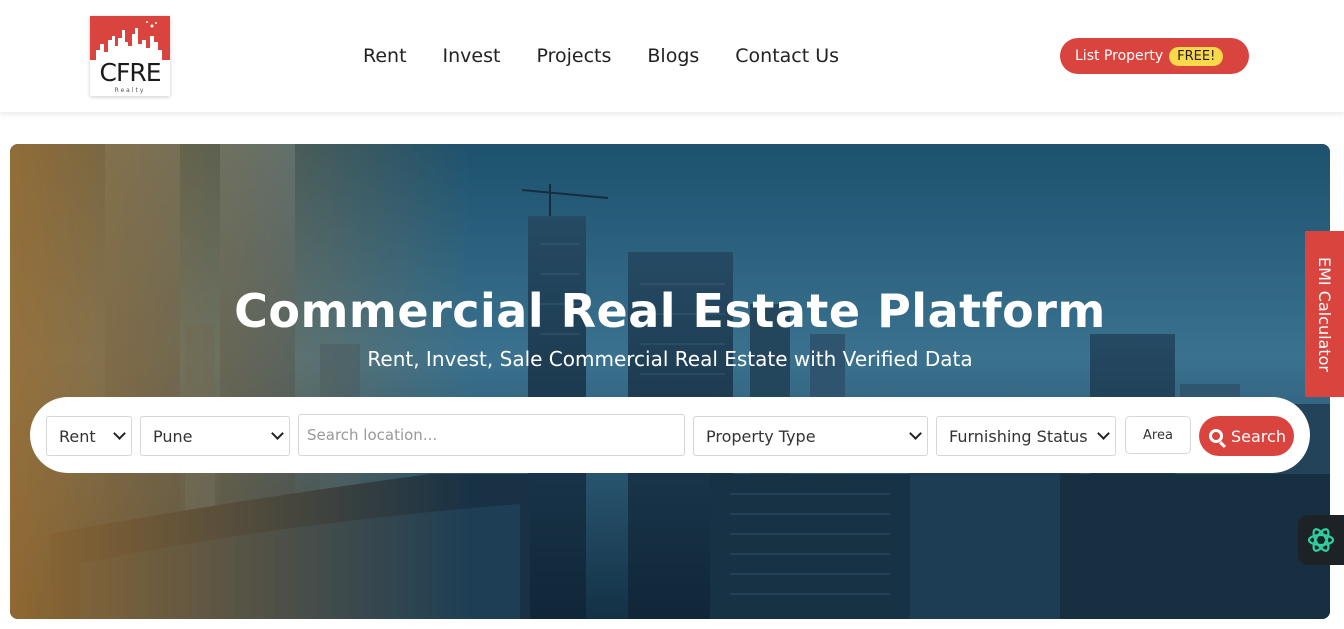 This screenshot has height=629, width=1344. I want to click on transaction-type-select: Rent, so click(89, 436).